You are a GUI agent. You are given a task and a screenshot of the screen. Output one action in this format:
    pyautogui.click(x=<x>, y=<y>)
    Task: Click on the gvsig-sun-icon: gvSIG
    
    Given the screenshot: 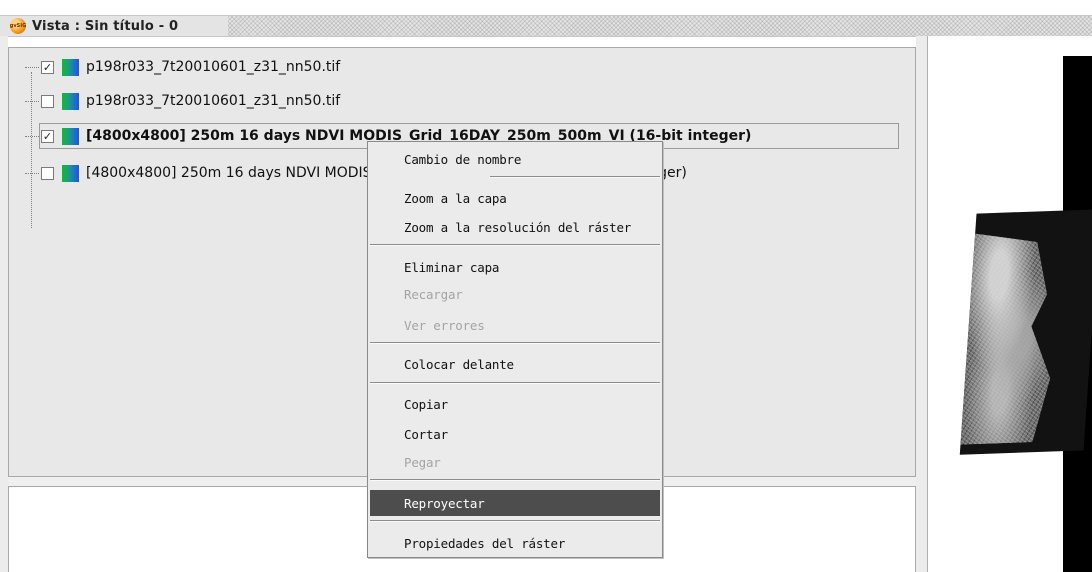 What is the action you would take?
    pyautogui.click(x=18, y=26)
    